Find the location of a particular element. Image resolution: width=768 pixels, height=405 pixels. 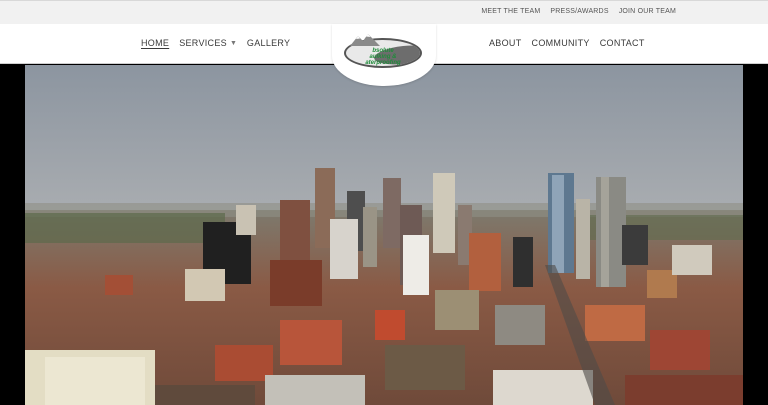

logo-wordmark: bsolute aulking & aterproofing is located at coordinates (383, 57).